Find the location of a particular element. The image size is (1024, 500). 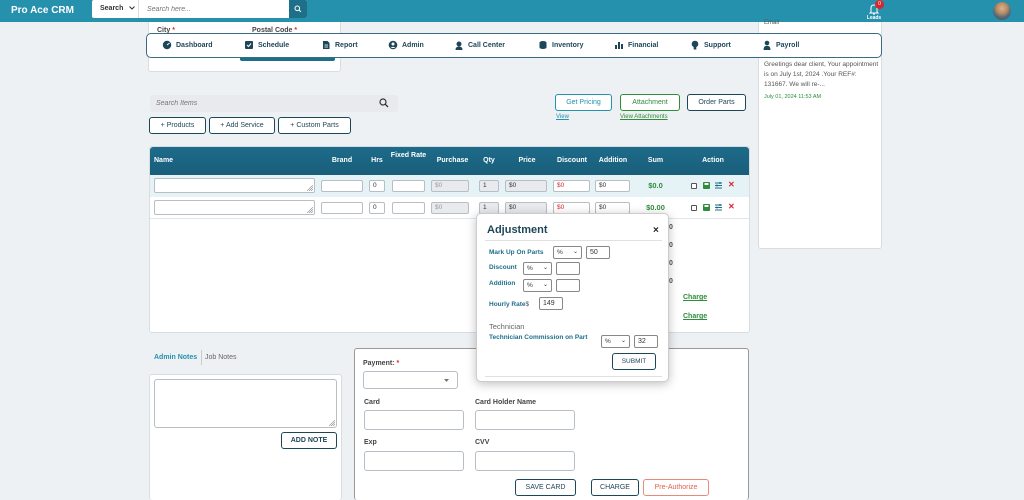

pre-authorize-button: Pre-Authorize is located at coordinates (676, 487).